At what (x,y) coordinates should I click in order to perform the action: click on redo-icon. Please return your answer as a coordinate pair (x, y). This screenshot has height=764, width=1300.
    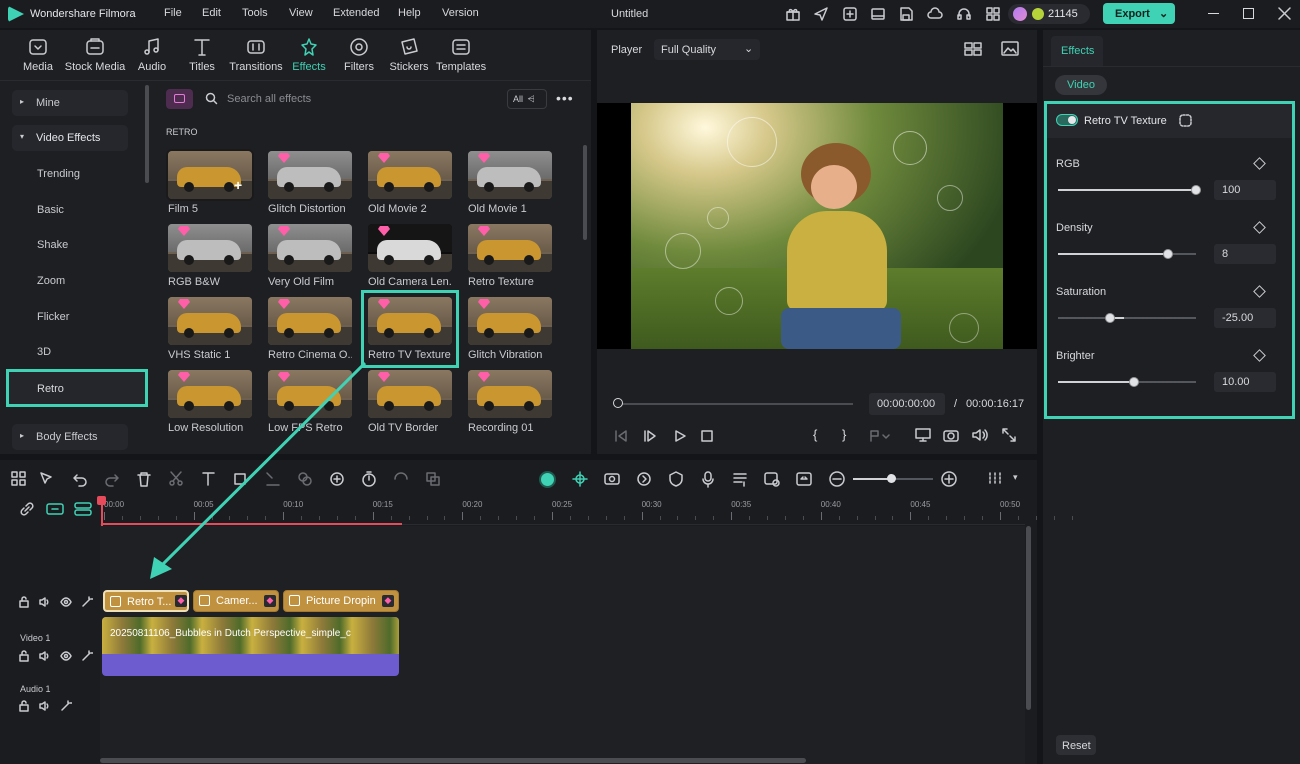
    Looking at the image, I should click on (112, 479).